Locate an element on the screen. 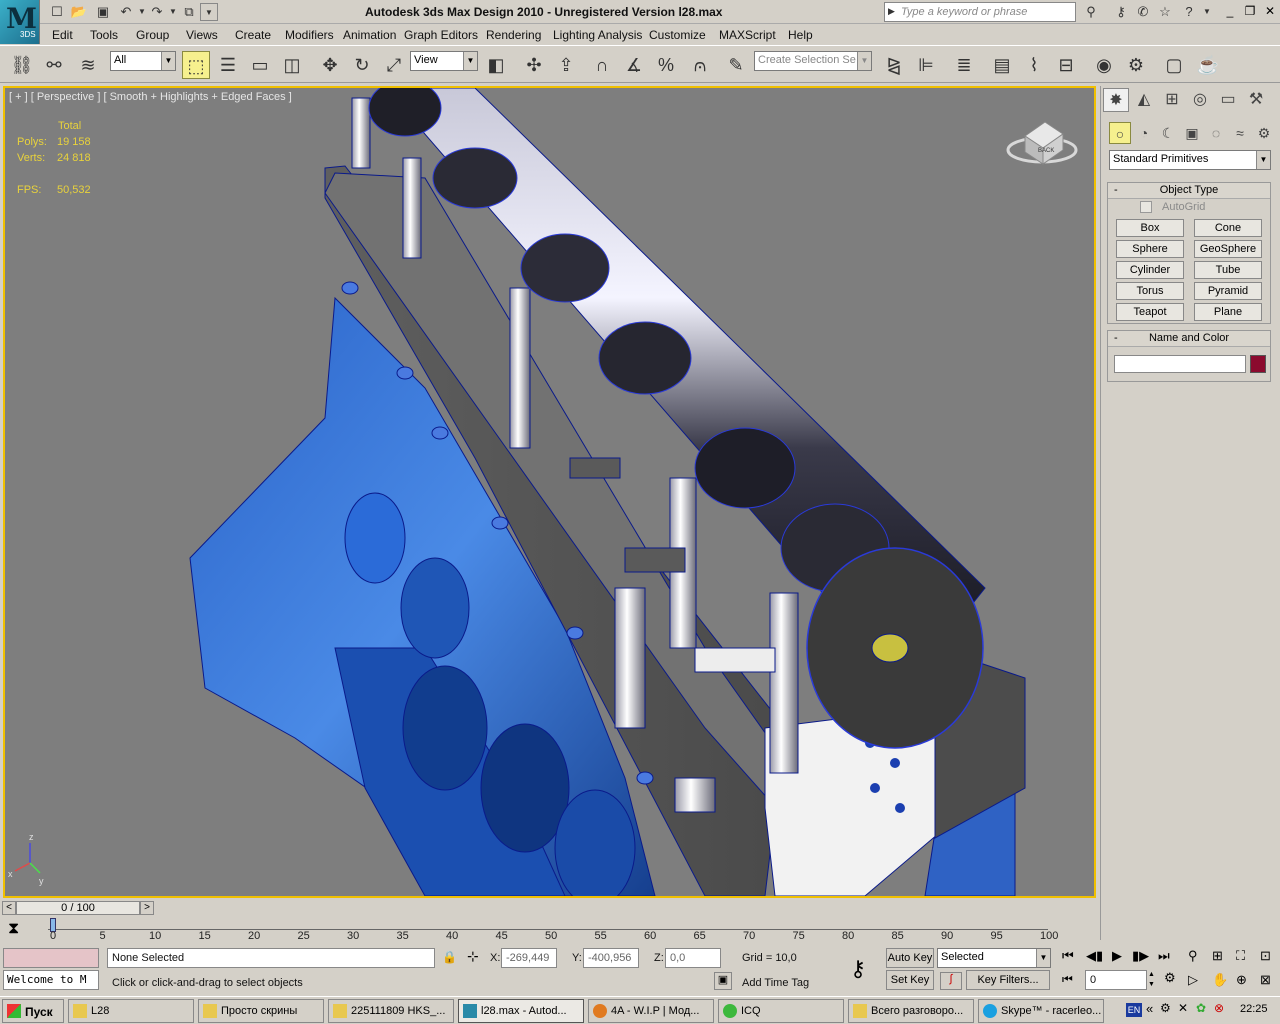  select-and-manipulate-icon: ✣ is located at coordinates (534, 65).